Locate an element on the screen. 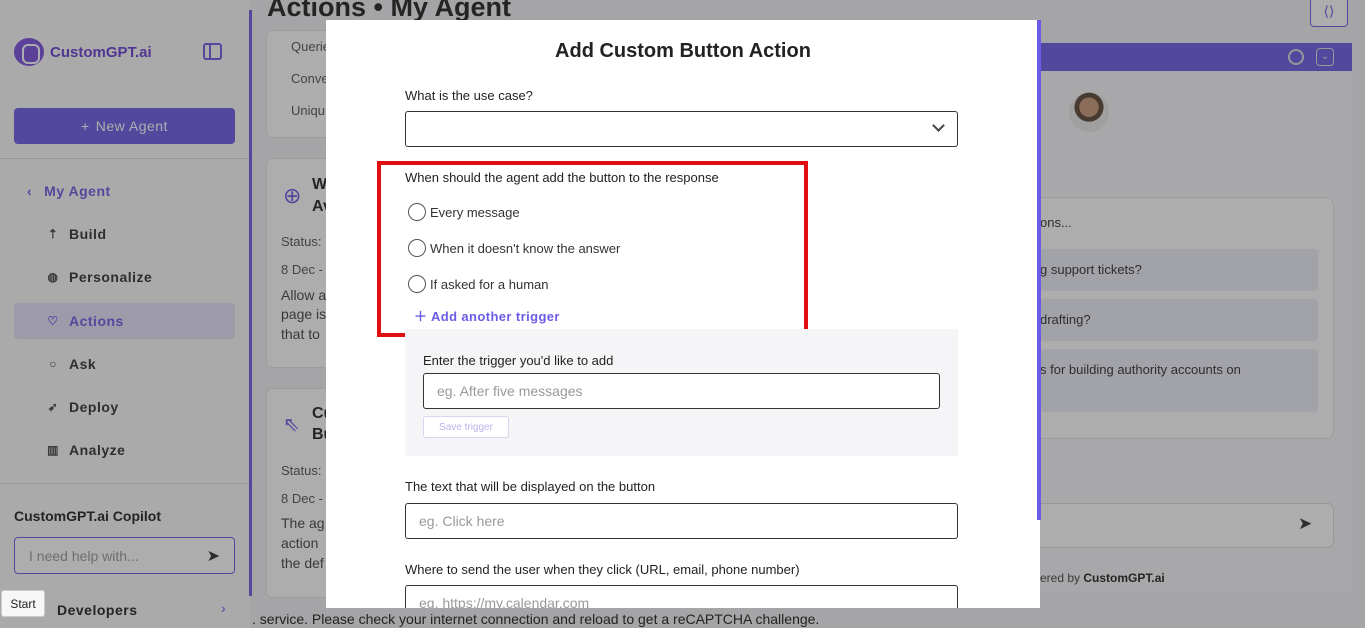 The width and height of the screenshot is (1365, 628). save-trigger-button: Save trigger is located at coordinates (466, 427).